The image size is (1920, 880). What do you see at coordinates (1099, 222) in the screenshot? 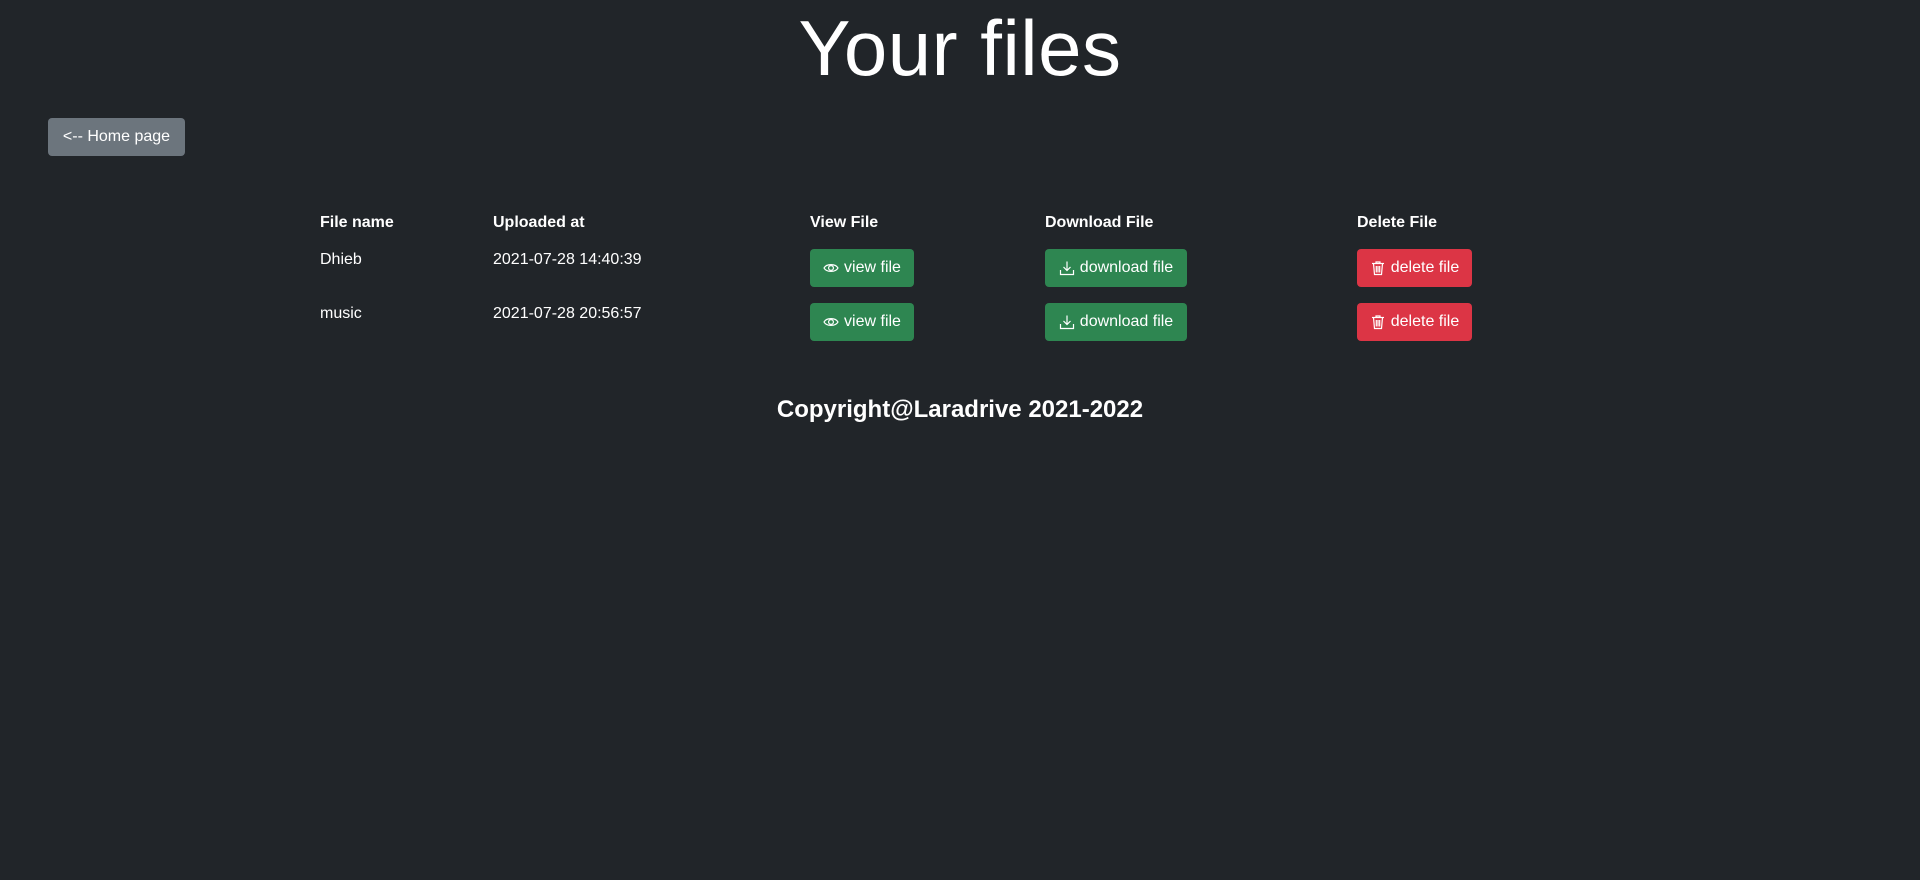
I see `header-download-file: Download File` at bounding box center [1099, 222].